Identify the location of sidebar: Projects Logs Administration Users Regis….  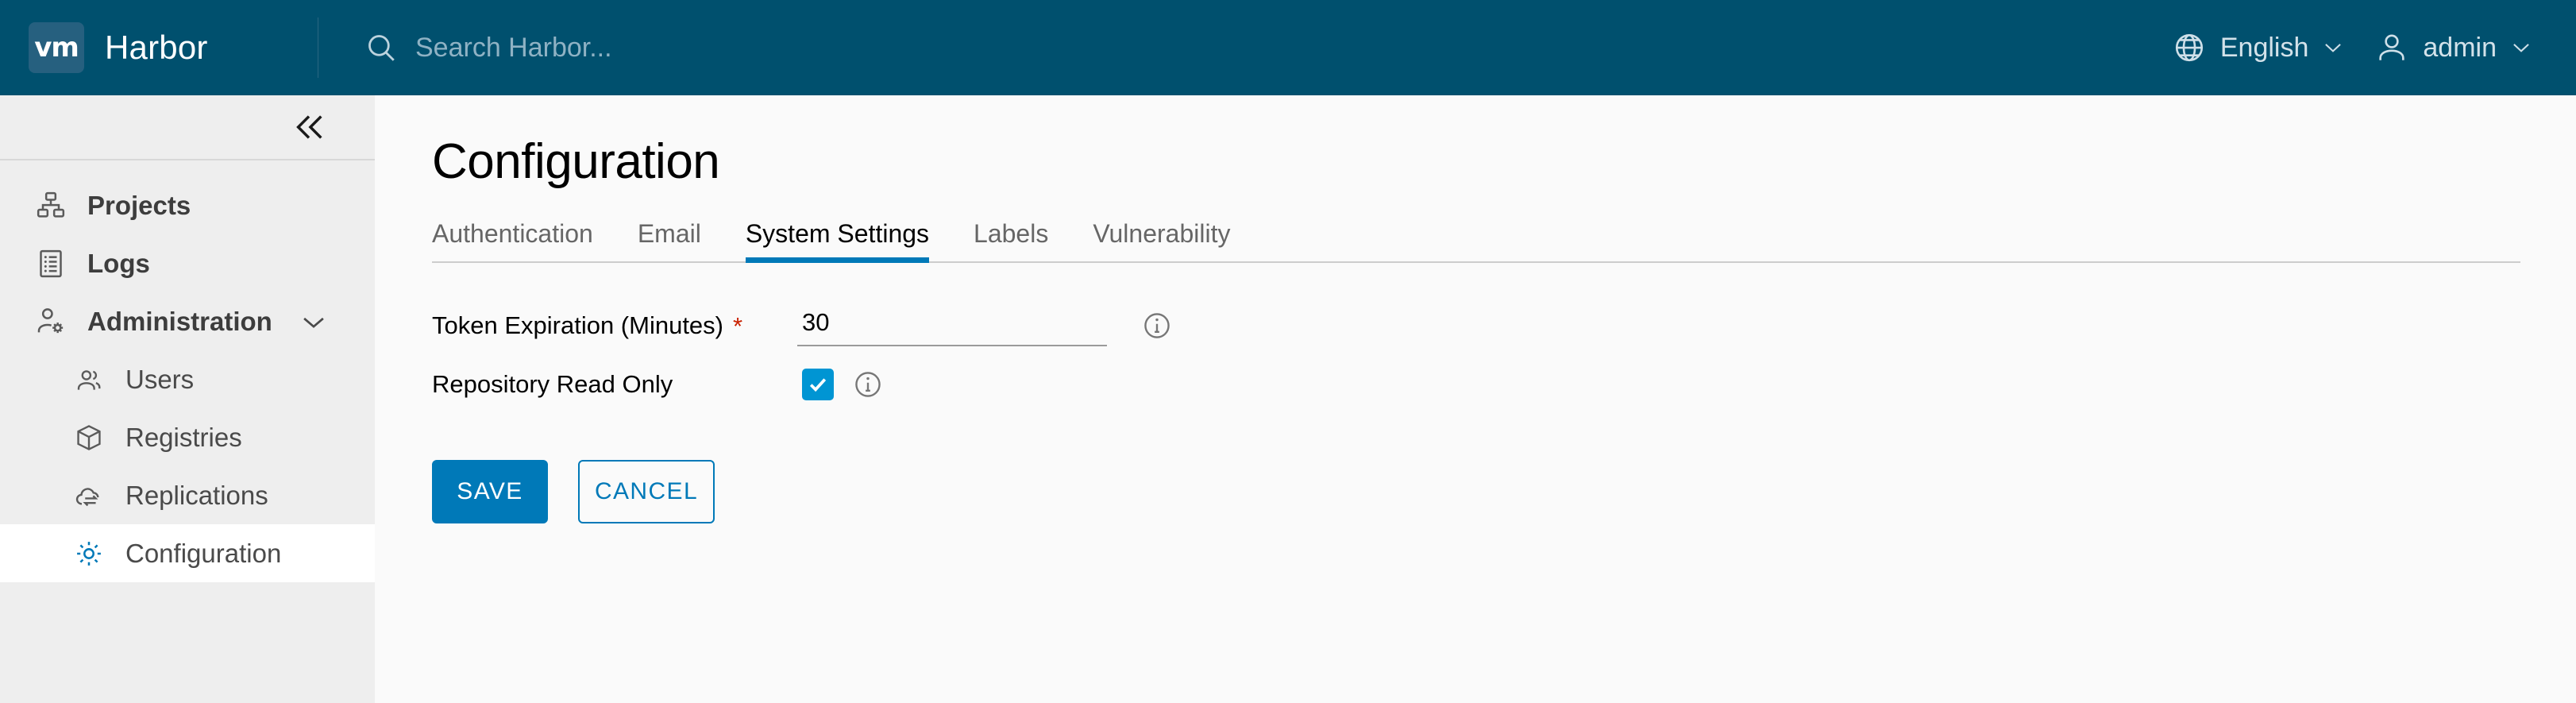
(187, 399).